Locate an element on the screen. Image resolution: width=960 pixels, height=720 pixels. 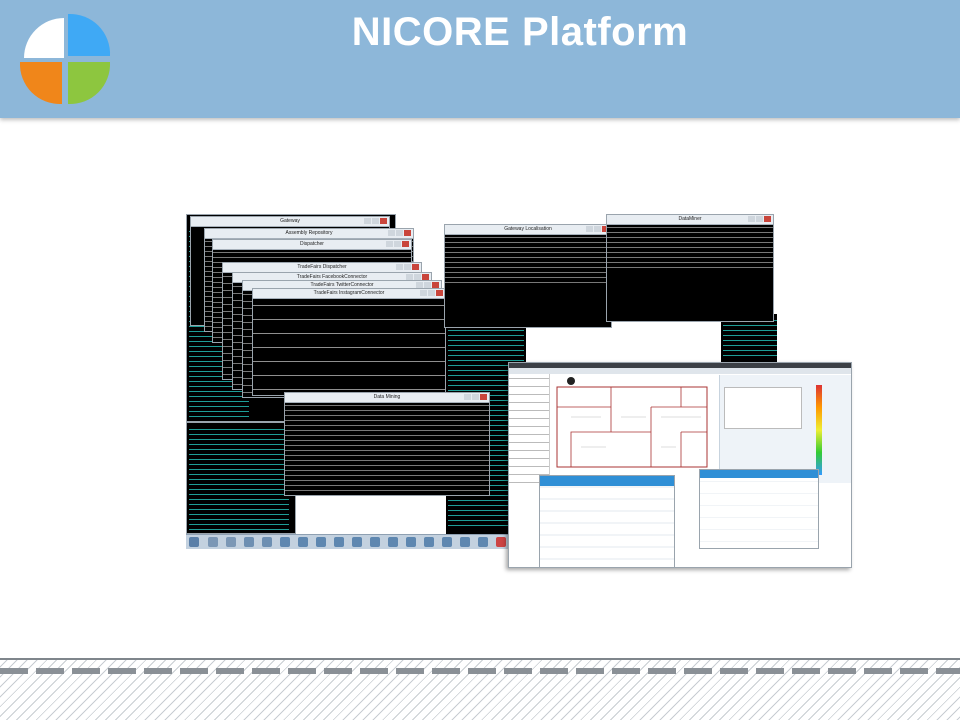
window-title: Gateway Localisation is located at coordinates (528, 229).